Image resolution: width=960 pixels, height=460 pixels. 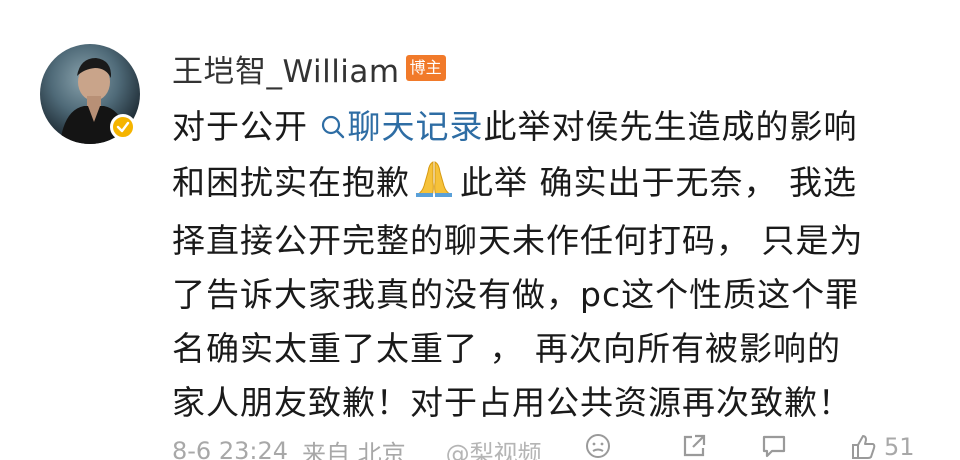 I want to click on topic-link: 聊天记录, so click(x=402, y=126).